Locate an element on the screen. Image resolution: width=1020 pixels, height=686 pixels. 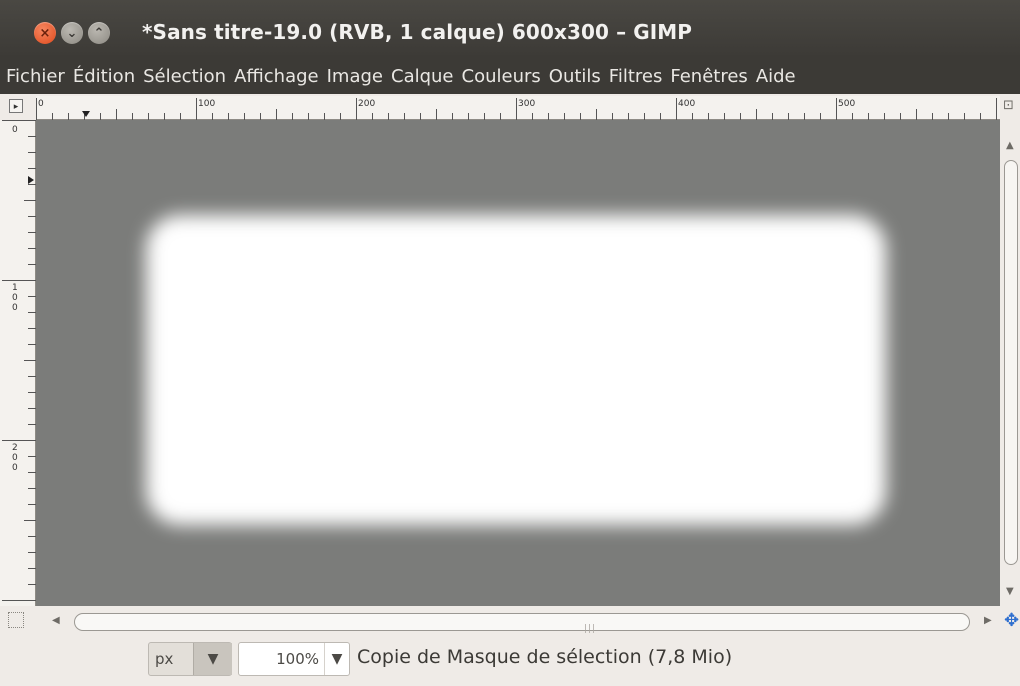
zoom-value: 100% is located at coordinates (297, 659).